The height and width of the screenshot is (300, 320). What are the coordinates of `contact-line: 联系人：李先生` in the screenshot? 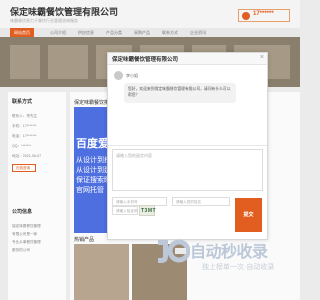 It's located at (25, 116).